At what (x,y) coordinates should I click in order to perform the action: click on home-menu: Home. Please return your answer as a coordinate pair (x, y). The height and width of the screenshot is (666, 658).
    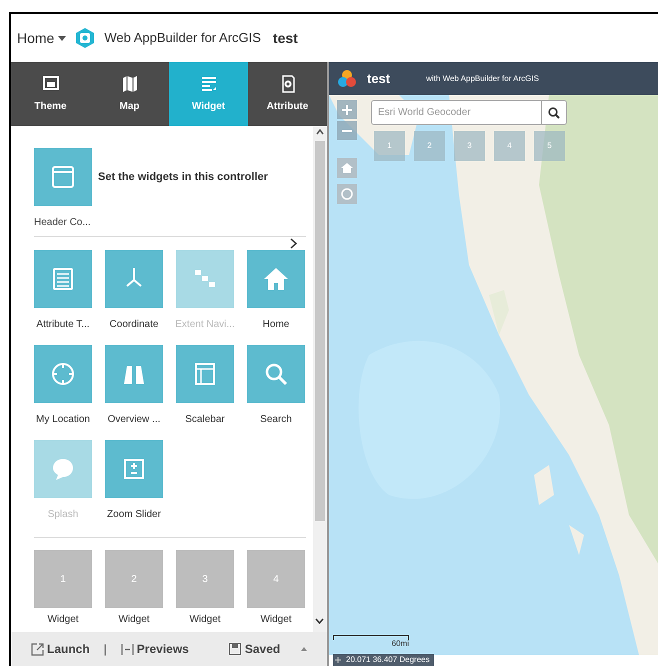
    Looking at the image, I should click on (41, 38).